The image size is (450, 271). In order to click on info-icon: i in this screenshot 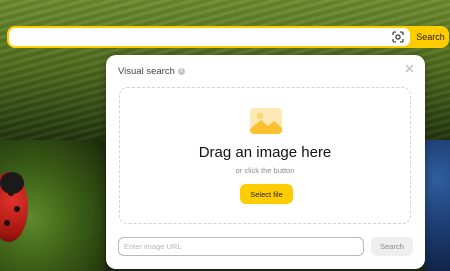, I will do `click(181, 71)`.